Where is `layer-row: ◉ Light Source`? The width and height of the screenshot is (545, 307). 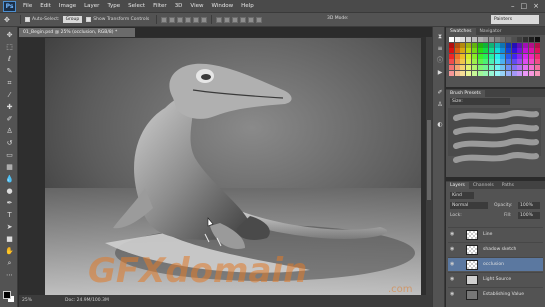
layer-row: ◉ Light Source is located at coordinates (495, 279).